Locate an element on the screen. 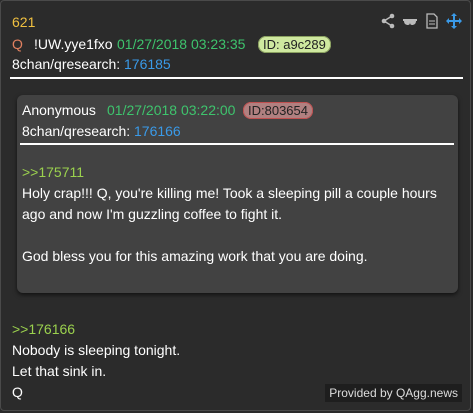  quoted-board-label: 8chan/qresearch: is located at coordinates (76, 131).